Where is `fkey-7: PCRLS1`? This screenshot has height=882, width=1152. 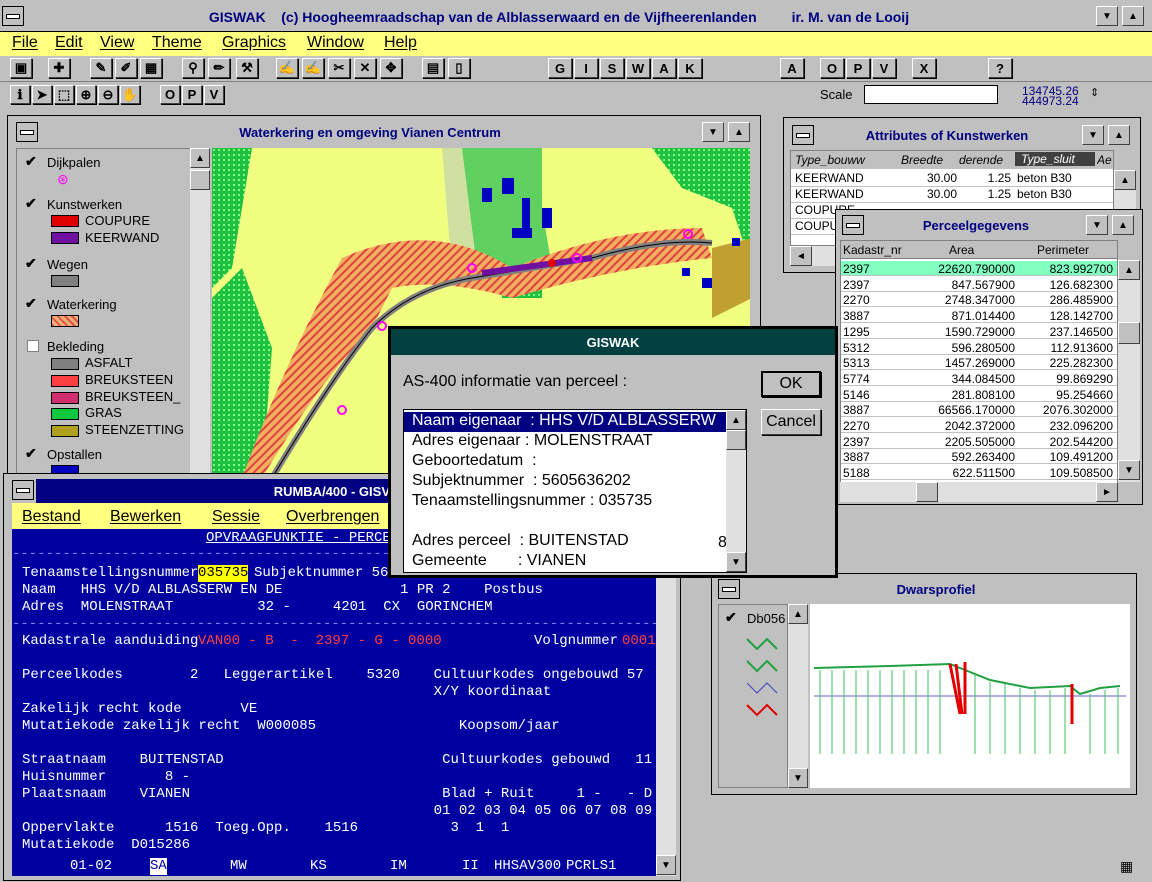 fkey-7: PCRLS1 is located at coordinates (591, 866).